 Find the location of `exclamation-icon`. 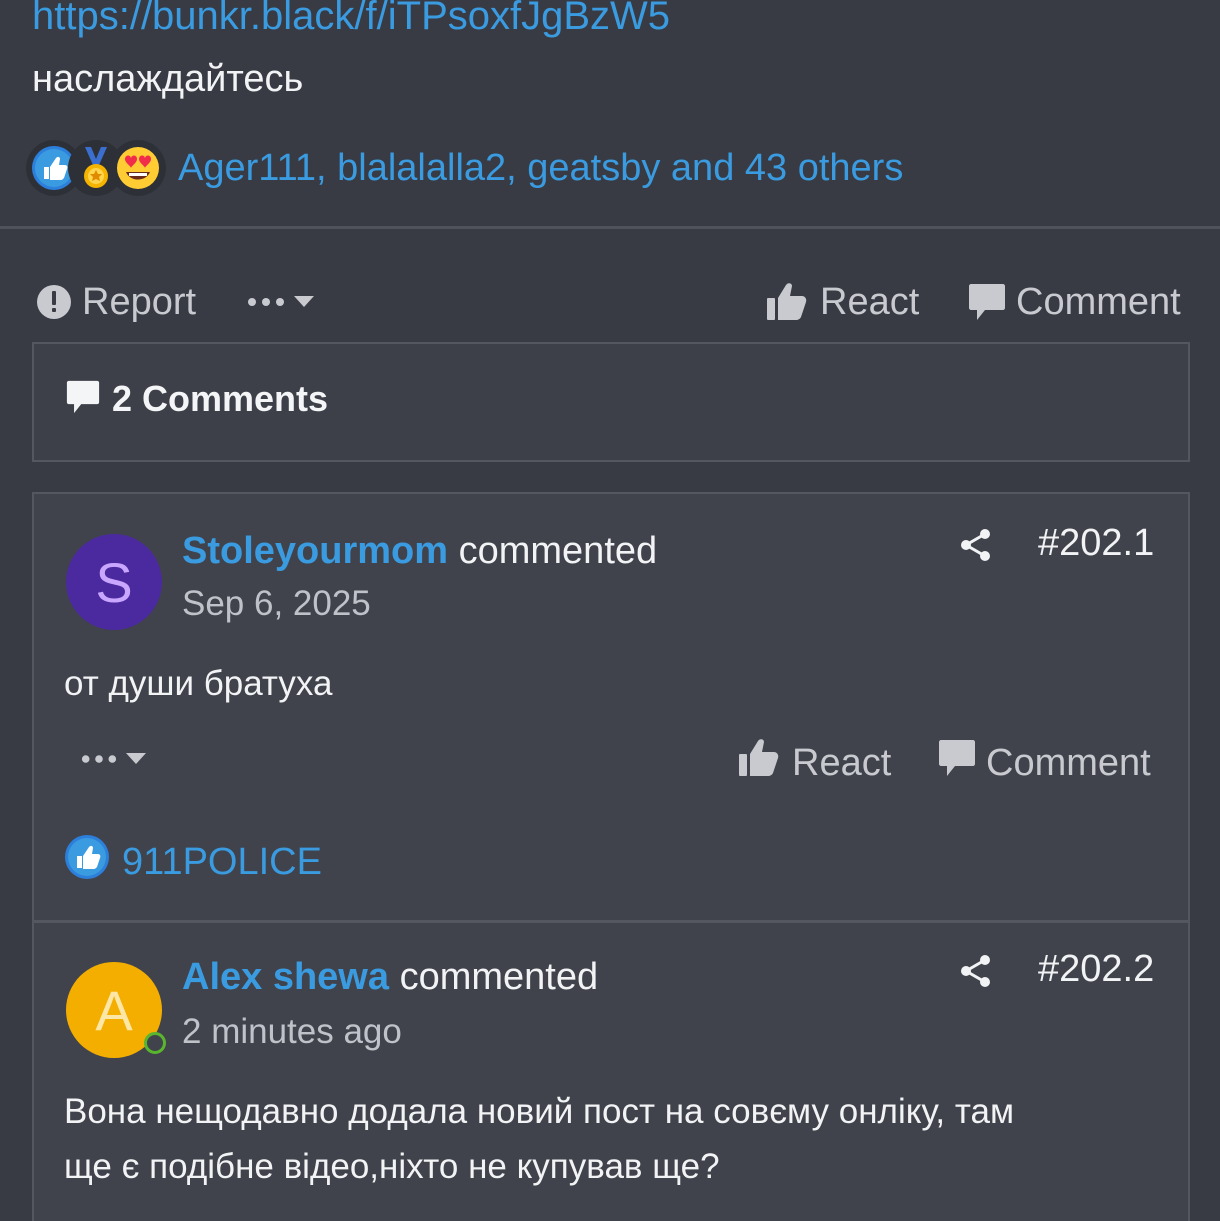

exclamation-icon is located at coordinates (54, 302).